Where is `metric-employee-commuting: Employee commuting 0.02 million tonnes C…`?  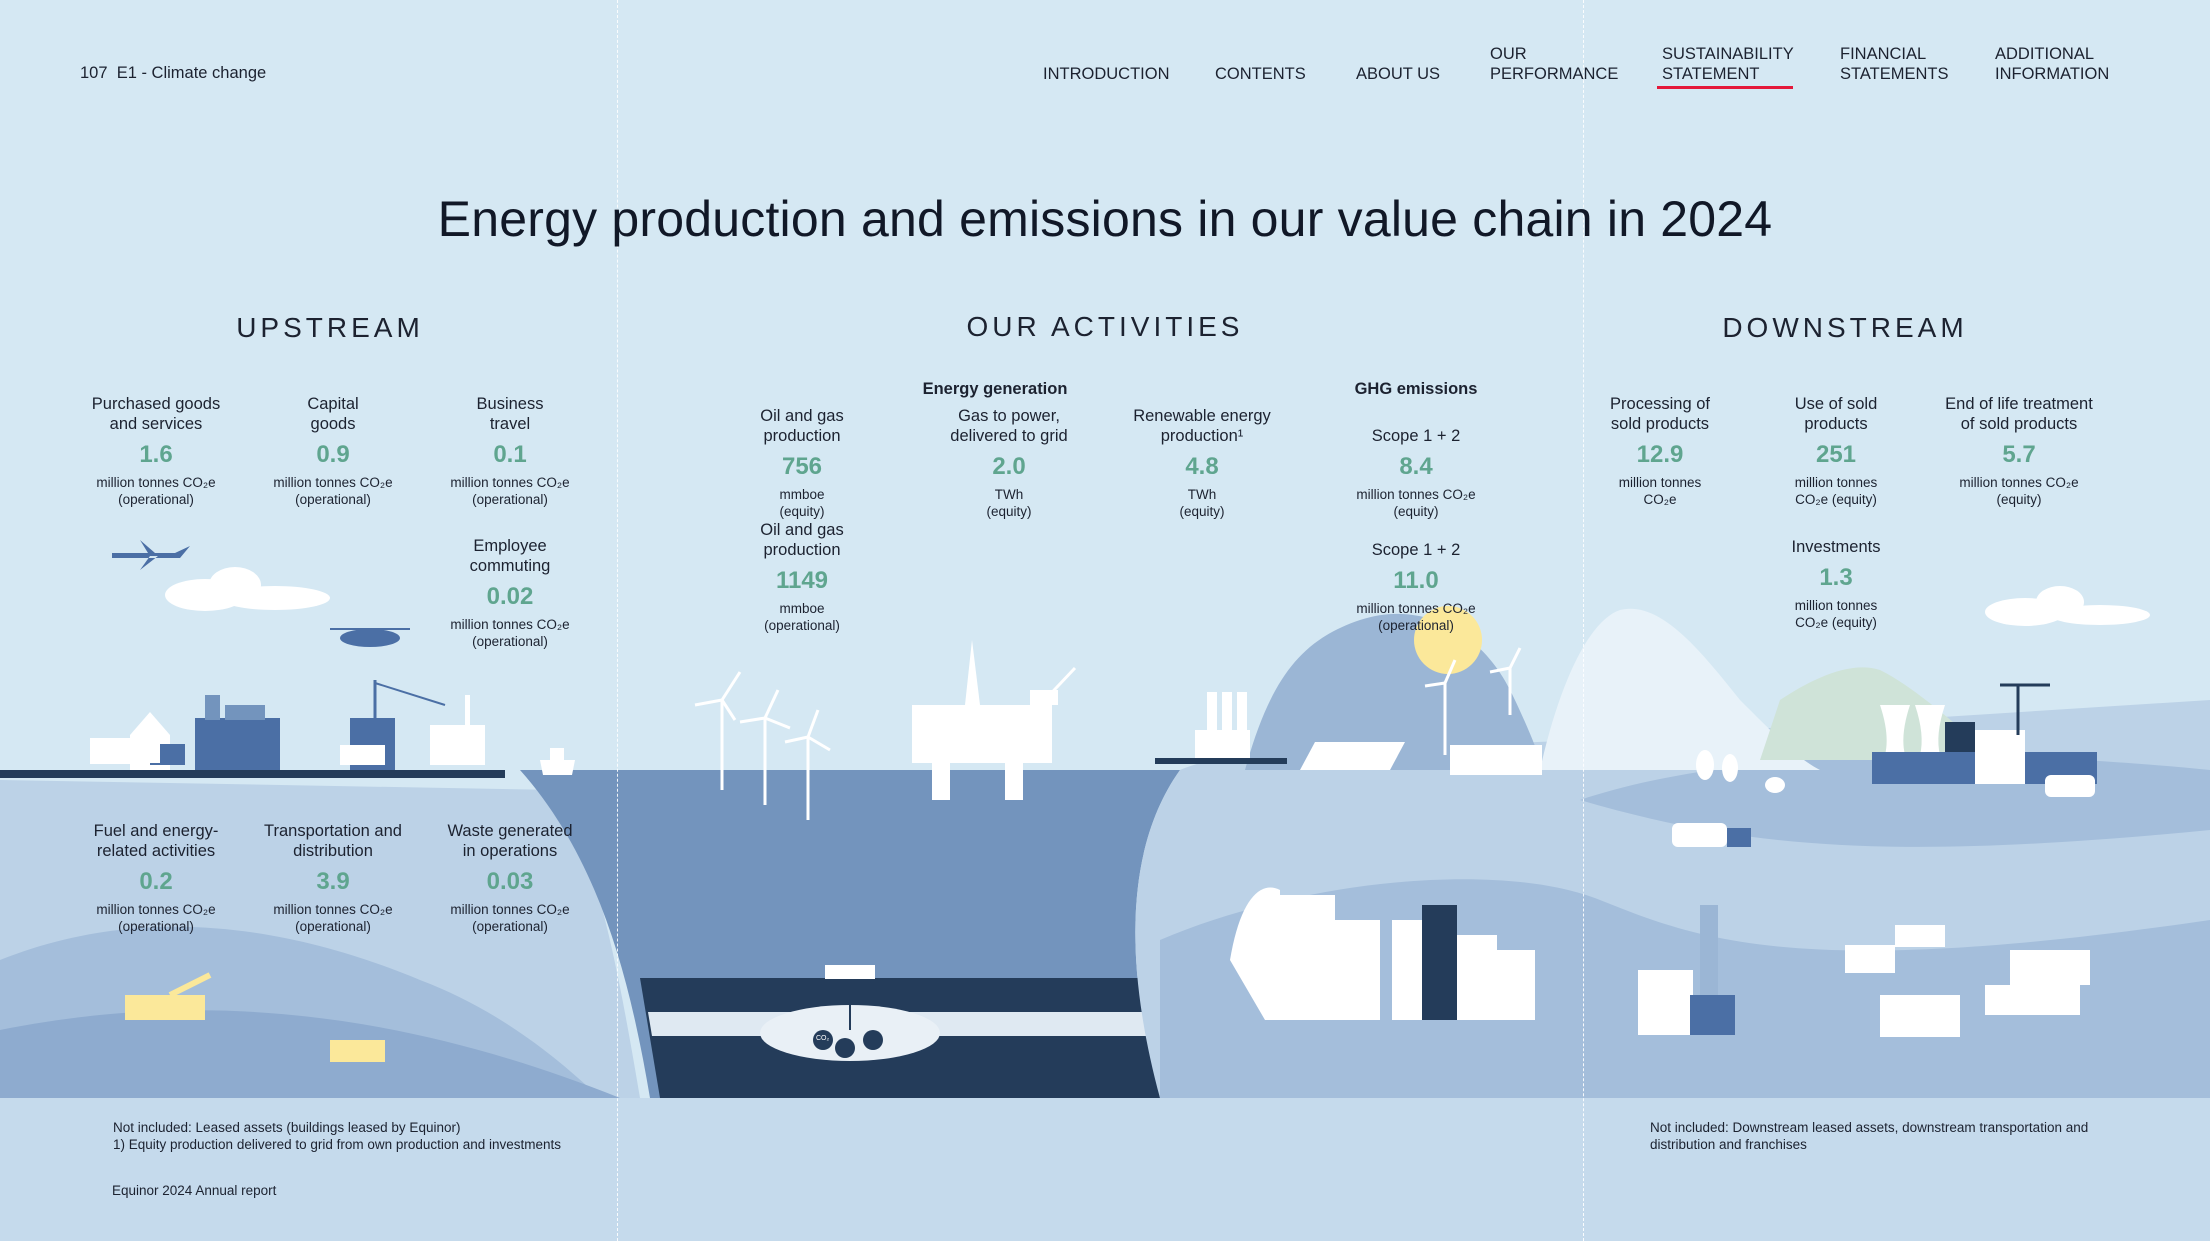 metric-employee-commuting: Employee commuting 0.02 million tonnes C… is located at coordinates (510, 593).